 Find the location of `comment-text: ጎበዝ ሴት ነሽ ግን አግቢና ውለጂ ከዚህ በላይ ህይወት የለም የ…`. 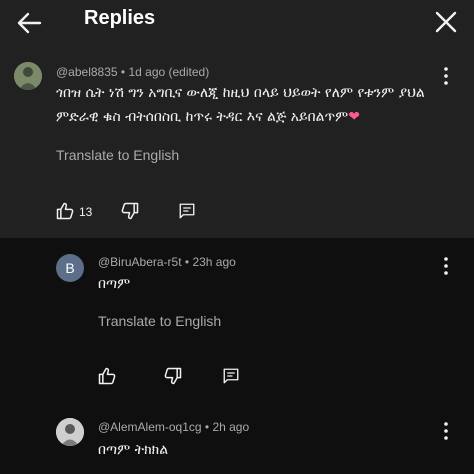

comment-text: ጎበዝ ሴት ነሽ ግን አግቢና ውለጂ ከዚህ በላይ ህይወት የለም የ… is located at coordinates (241, 105).